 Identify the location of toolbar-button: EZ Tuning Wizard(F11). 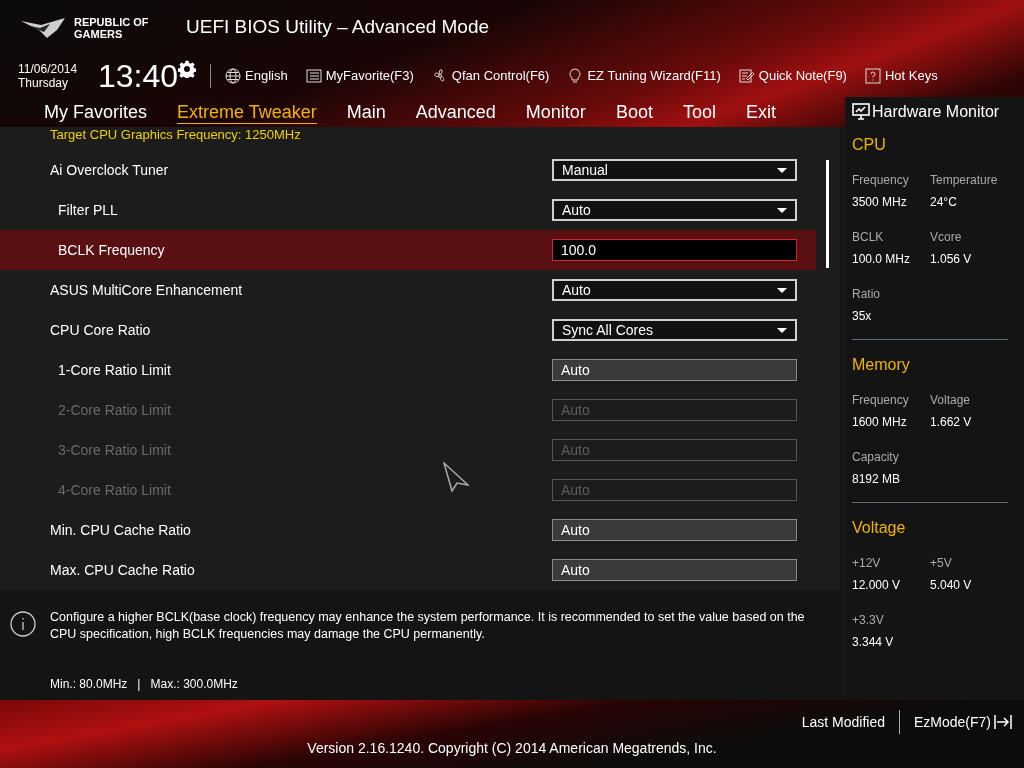
(644, 76).